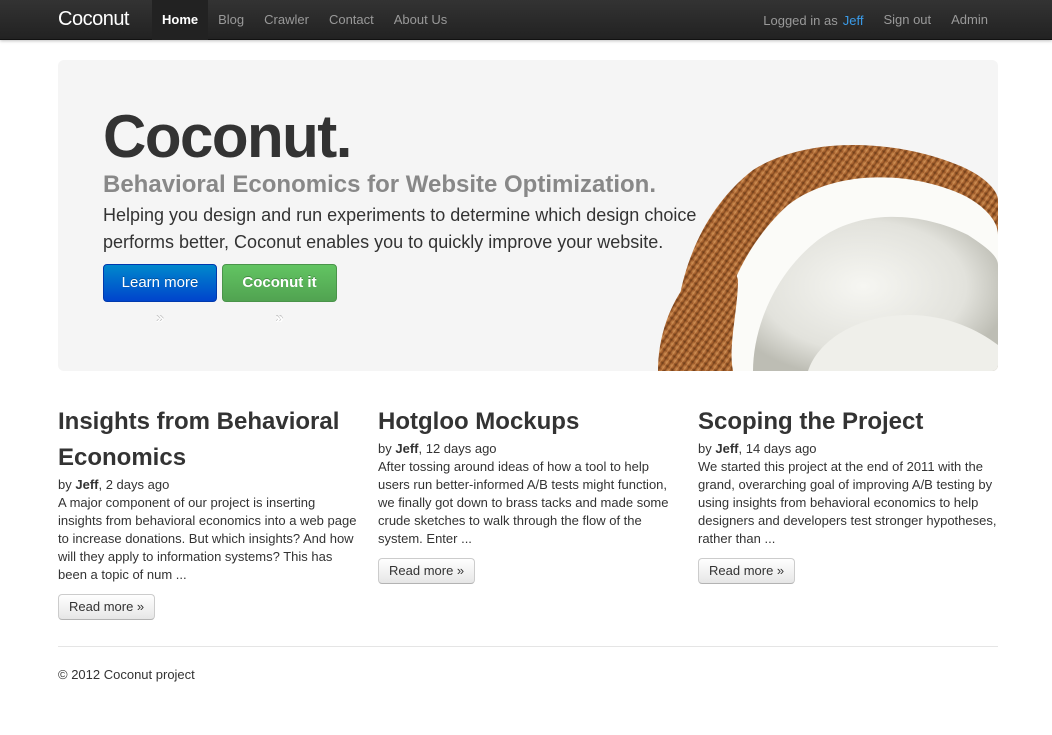  Describe the element at coordinates (231, 20) in the screenshot. I see `nav-item-blog: Blog` at that location.